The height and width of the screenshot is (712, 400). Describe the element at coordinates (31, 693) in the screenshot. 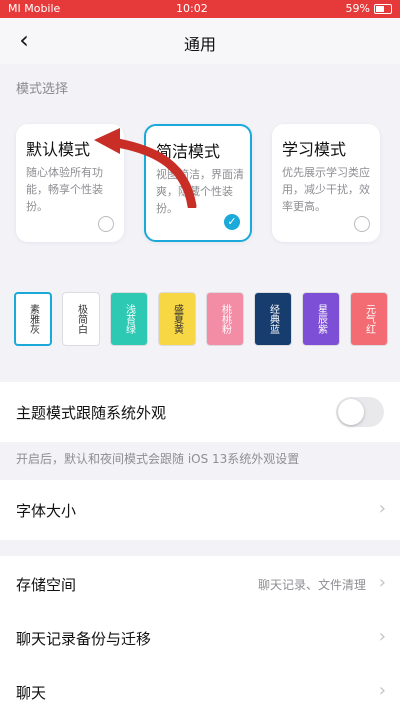

I see `chat-label: 聊天` at that location.